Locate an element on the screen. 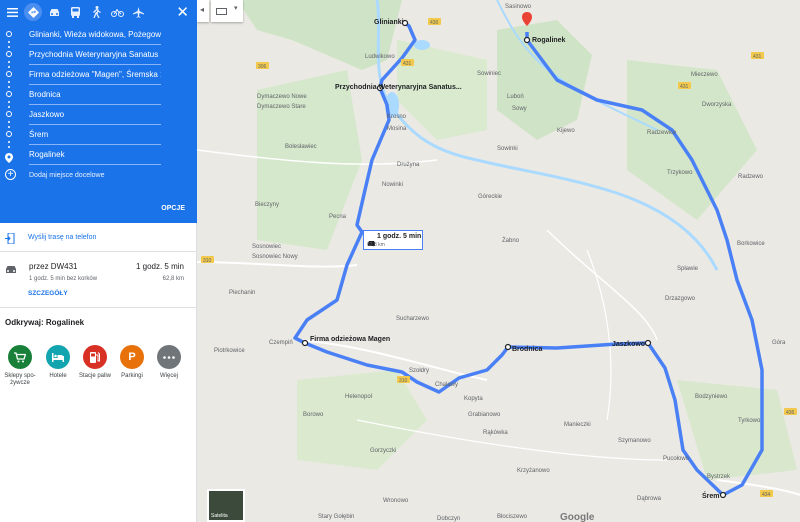  car-icon is located at coordinates (54, 12).